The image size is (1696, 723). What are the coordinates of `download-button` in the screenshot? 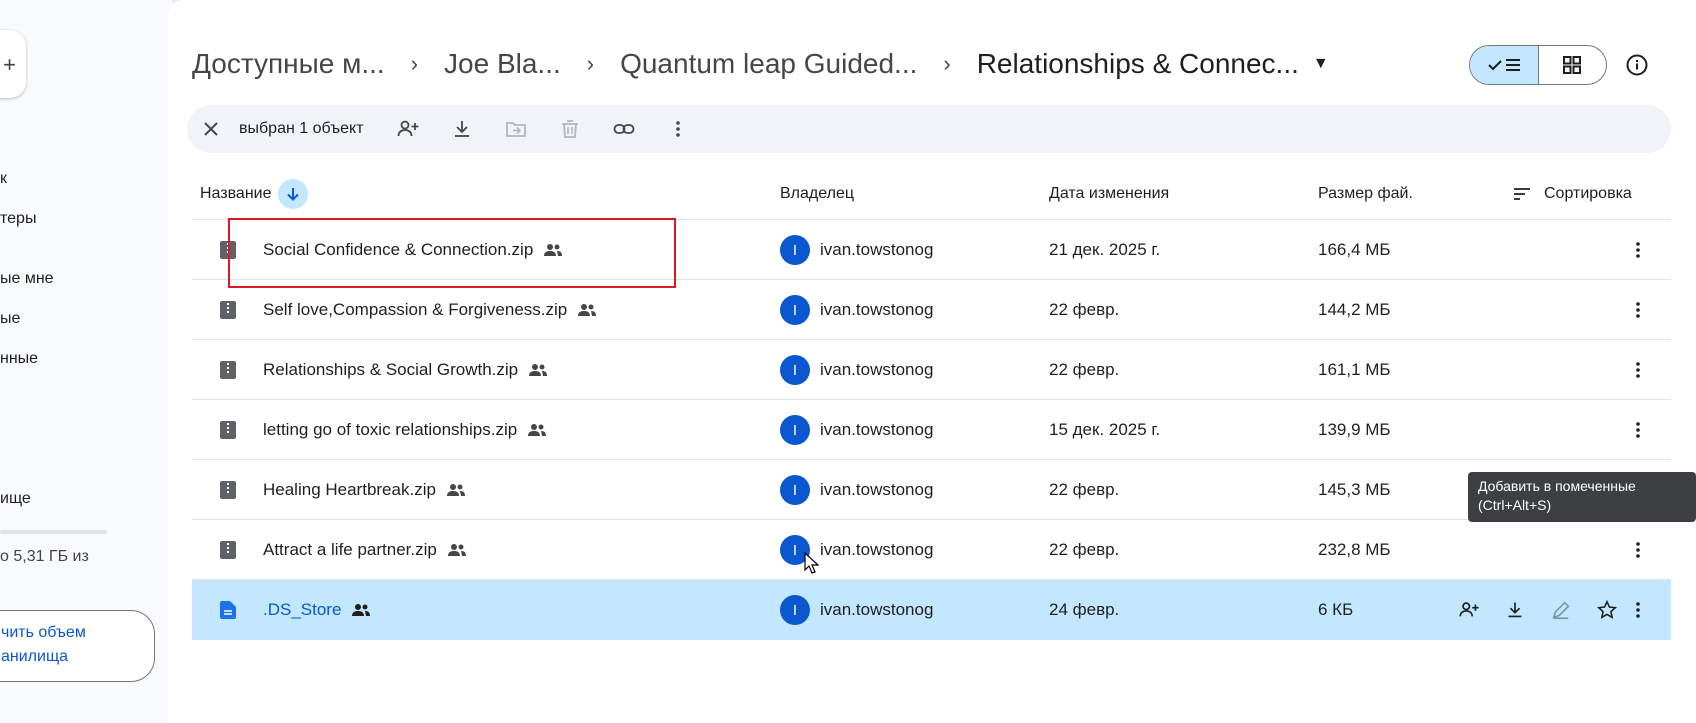 It's located at (462, 129).